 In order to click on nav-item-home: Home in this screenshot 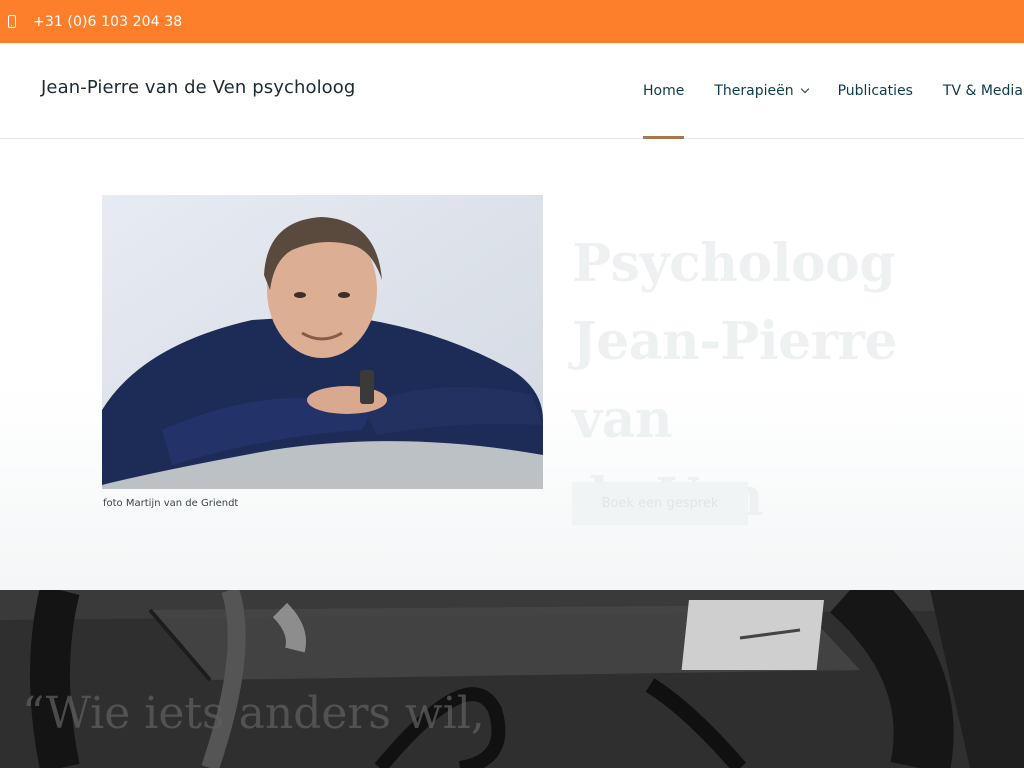, I will do `click(664, 91)`.